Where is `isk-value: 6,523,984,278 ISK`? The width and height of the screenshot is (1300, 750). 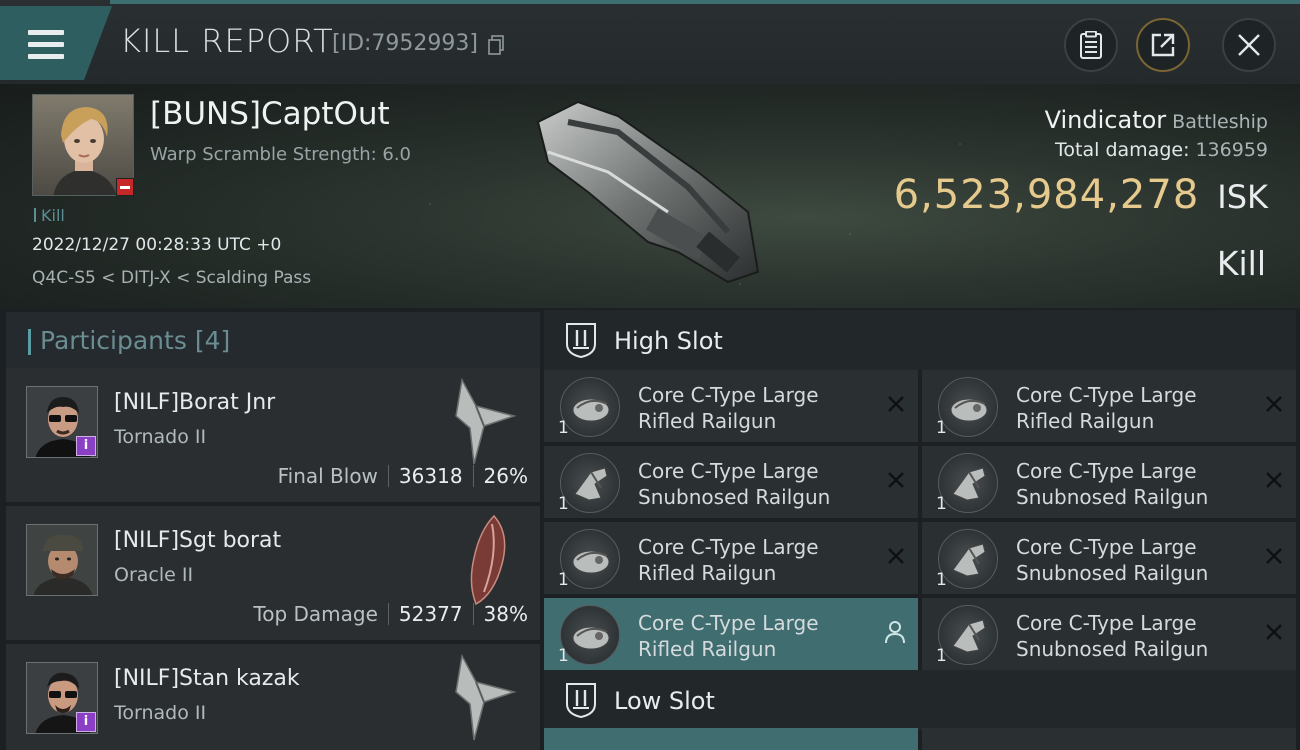 isk-value: 6,523,984,278 ISK is located at coordinates (1081, 195).